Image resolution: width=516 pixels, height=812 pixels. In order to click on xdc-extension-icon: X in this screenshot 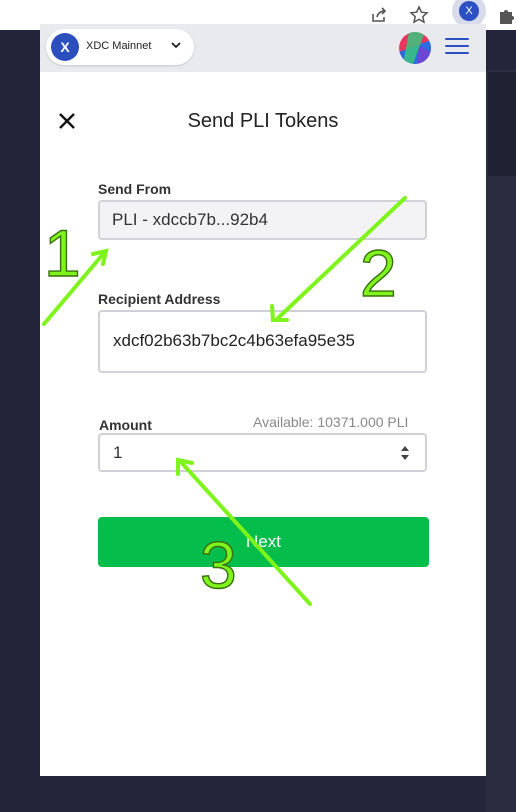, I will do `click(469, 11)`.